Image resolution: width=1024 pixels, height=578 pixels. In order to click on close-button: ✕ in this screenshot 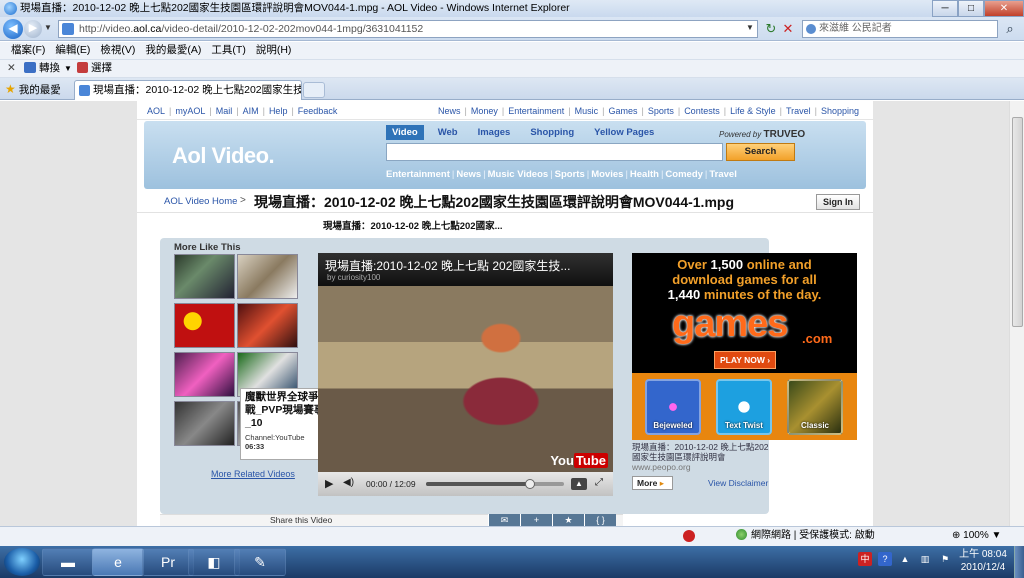, I will do `click(1004, 8)`.